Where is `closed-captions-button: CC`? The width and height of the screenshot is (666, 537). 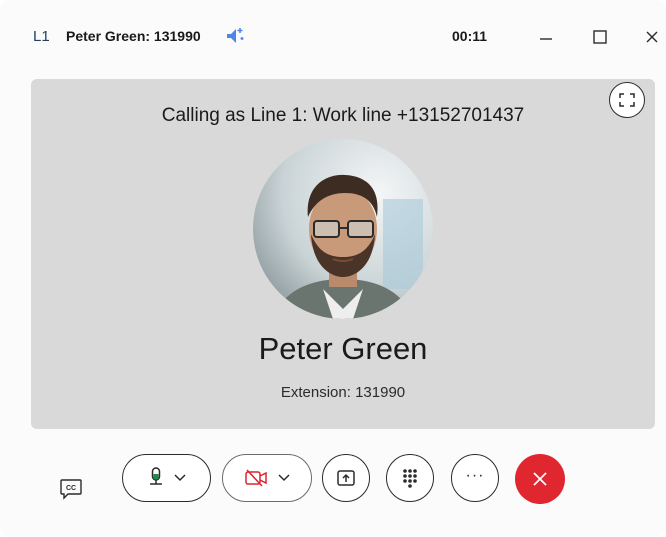 closed-captions-button: CC is located at coordinates (71, 489).